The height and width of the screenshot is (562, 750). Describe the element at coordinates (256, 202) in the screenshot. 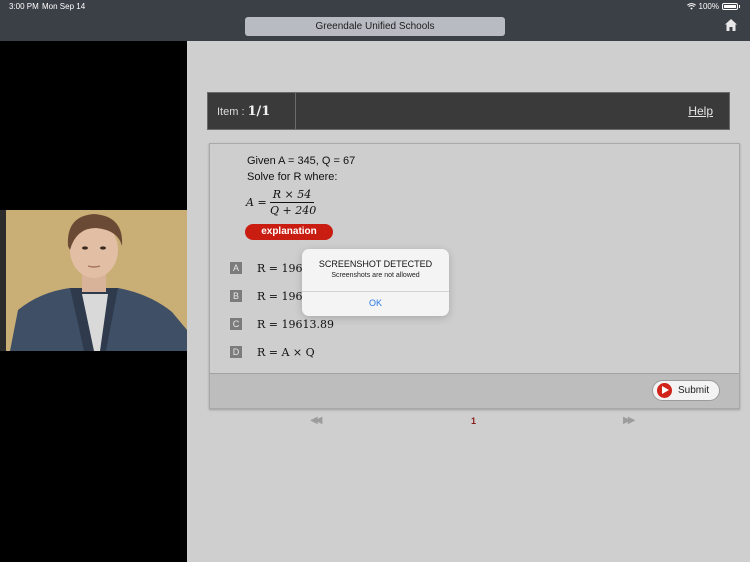

I see `formula-lhs: A =` at that location.